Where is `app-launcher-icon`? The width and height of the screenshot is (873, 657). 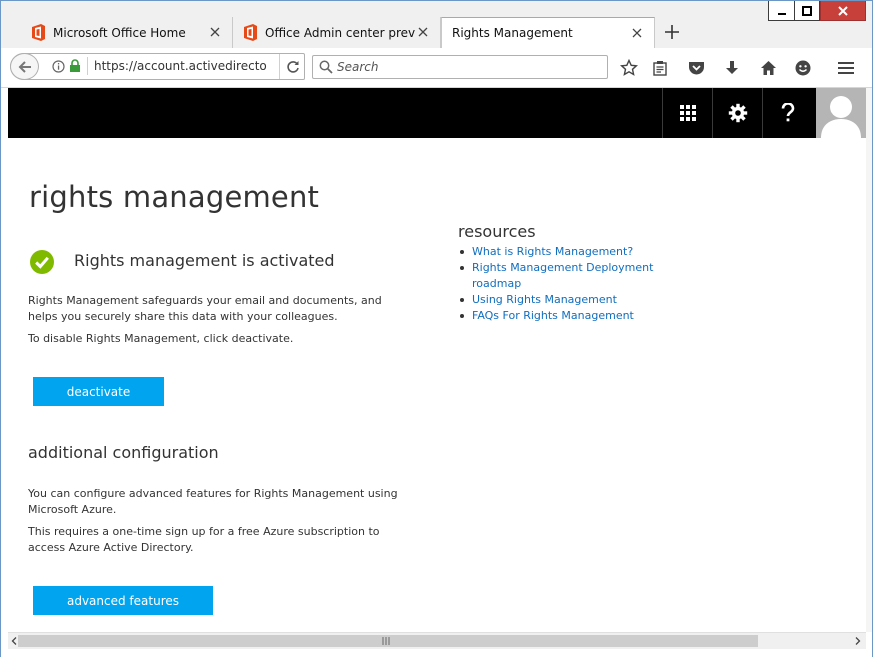
app-launcher-icon is located at coordinates (687, 113).